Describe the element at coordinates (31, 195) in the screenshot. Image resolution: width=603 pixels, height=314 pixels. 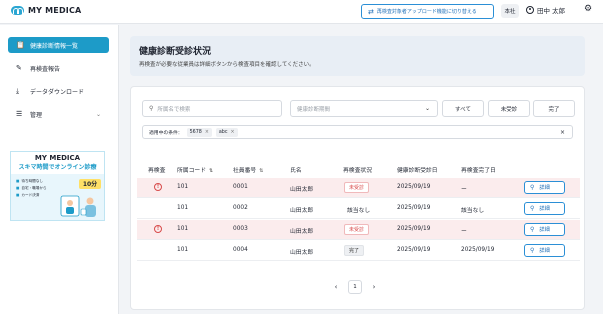
I see `banner-point: カード決済` at that location.